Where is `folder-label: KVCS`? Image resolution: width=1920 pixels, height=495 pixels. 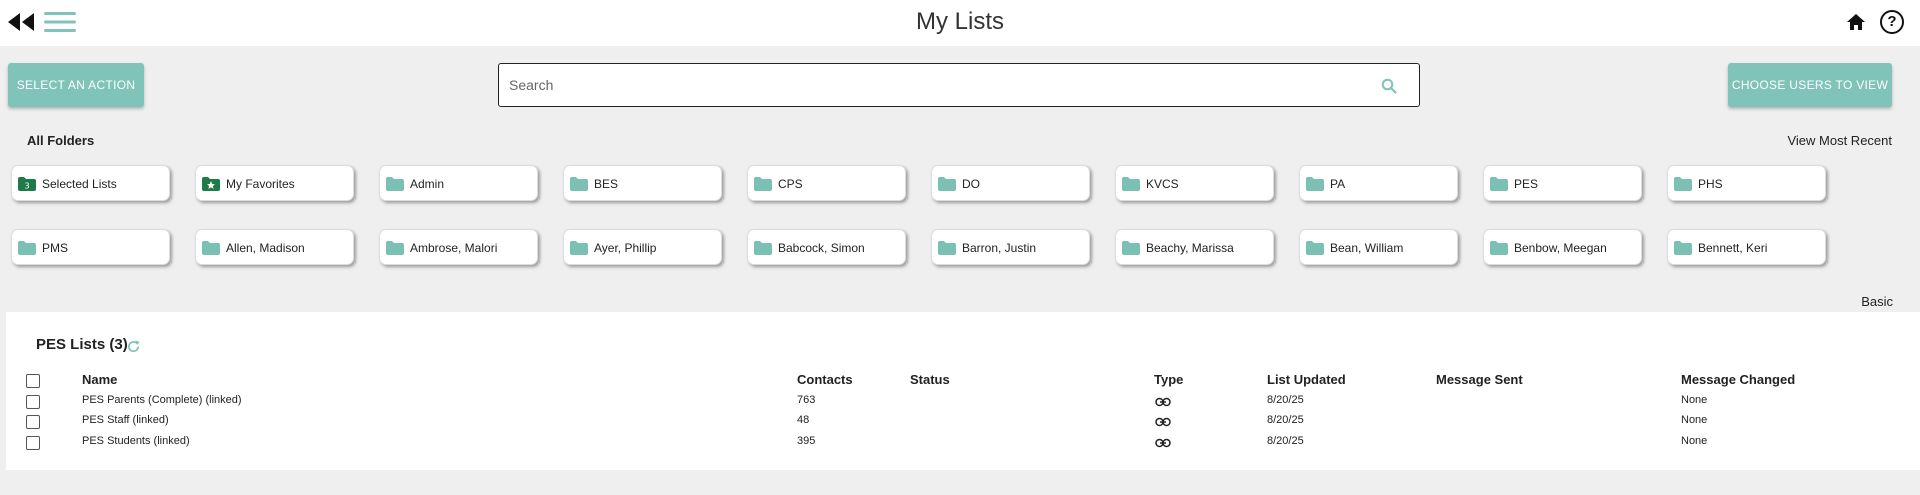
folder-label: KVCS is located at coordinates (1162, 184).